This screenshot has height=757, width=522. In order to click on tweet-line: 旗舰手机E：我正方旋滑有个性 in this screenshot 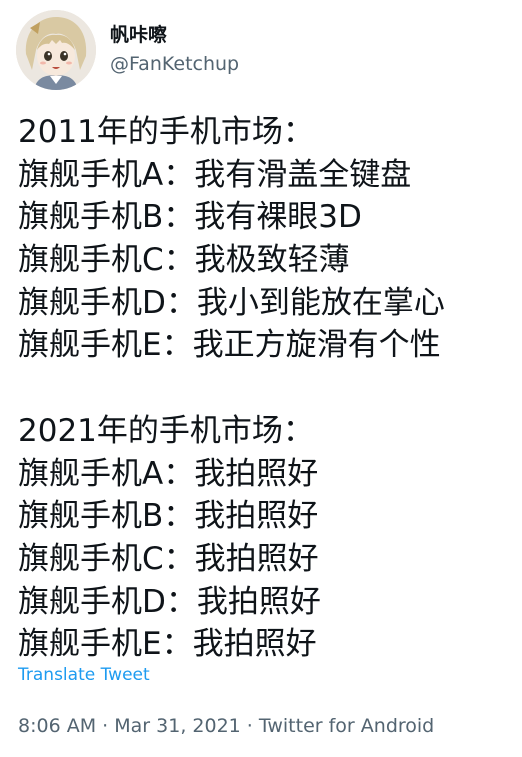, I will do `click(229, 345)`.